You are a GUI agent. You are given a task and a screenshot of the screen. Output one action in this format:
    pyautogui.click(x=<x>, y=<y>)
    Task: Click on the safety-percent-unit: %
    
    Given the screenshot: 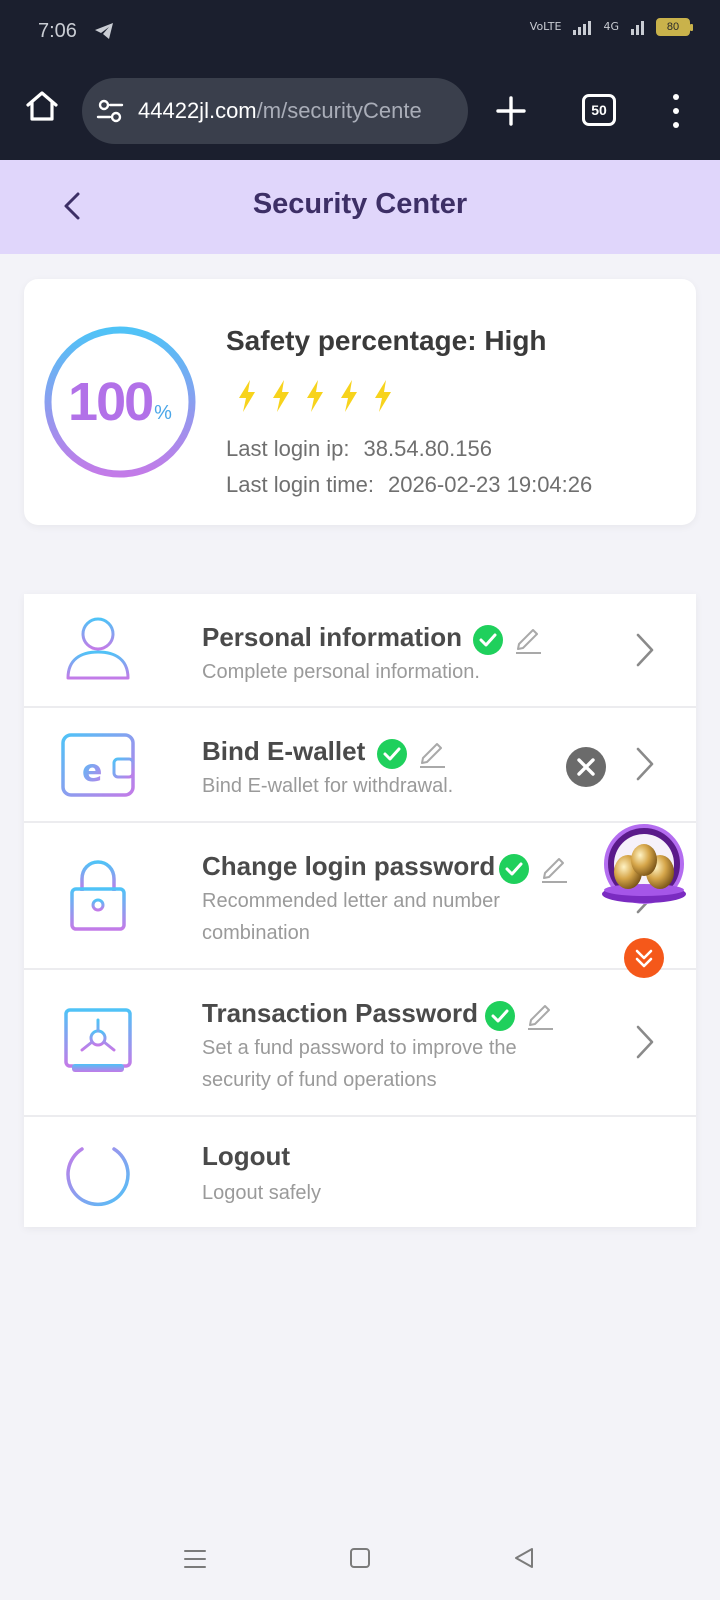 What is the action you would take?
    pyautogui.click(x=163, y=412)
    